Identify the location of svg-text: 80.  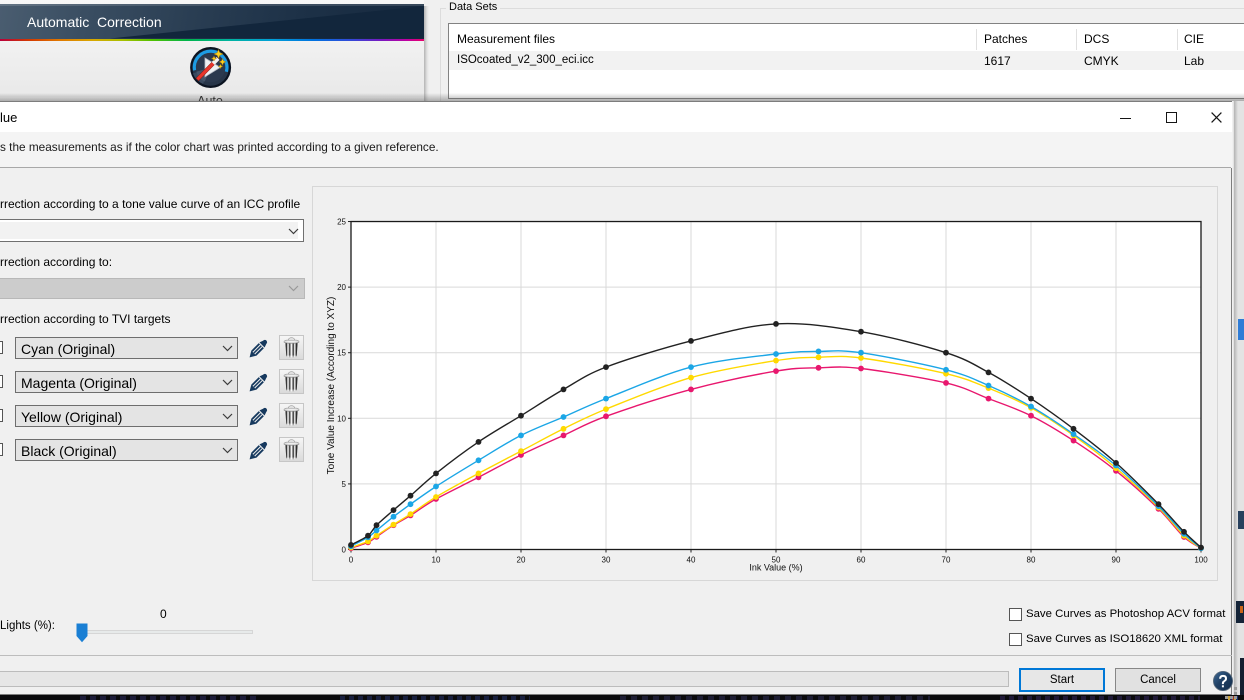
(1031, 560).